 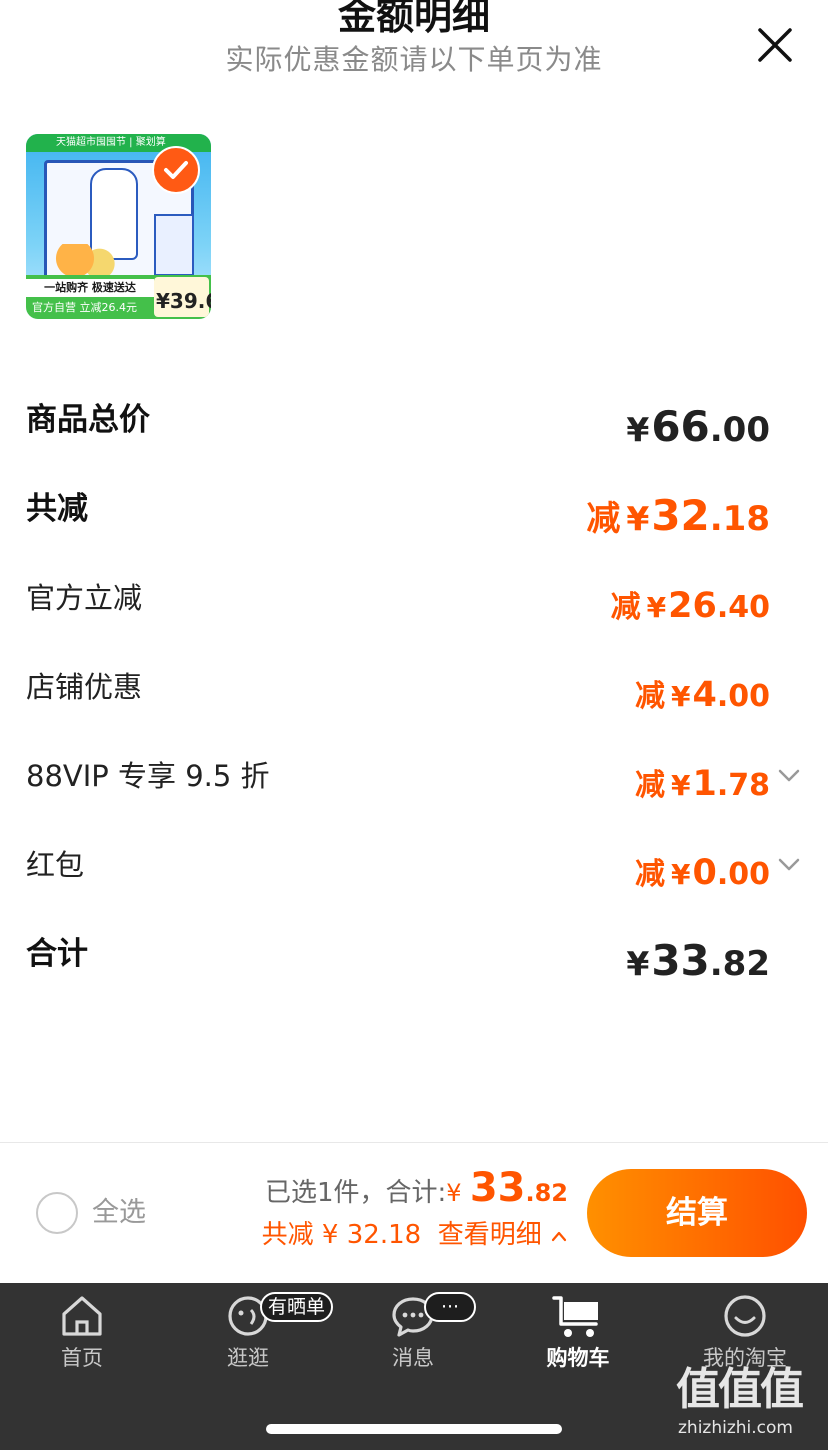 I want to click on row-official-reduce: 官方立减 减 ¥26.40, so click(x=414, y=608).